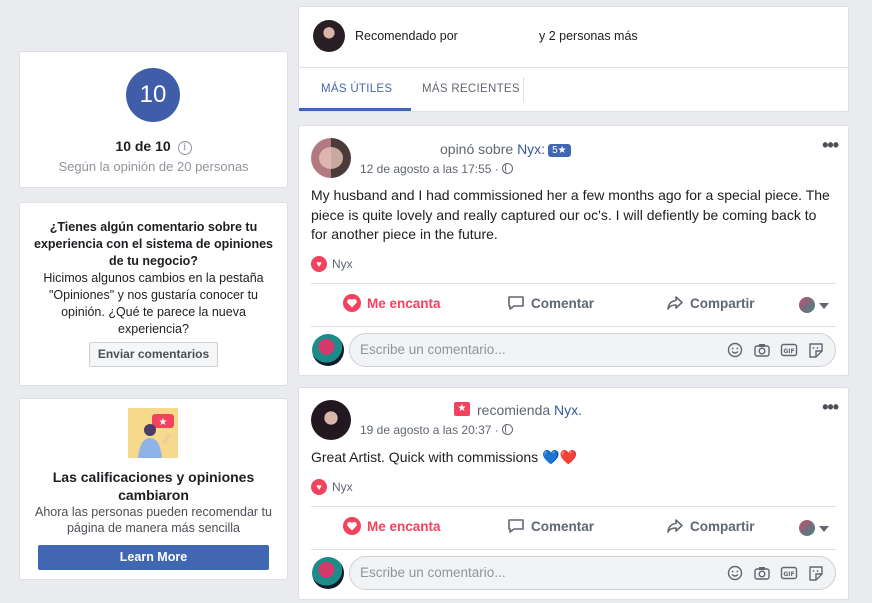 This screenshot has width=872, height=603. What do you see at coordinates (429, 430) in the screenshot?
I see `post-date: 19 de agosto a las 20:37 ·` at bounding box center [429, 430].